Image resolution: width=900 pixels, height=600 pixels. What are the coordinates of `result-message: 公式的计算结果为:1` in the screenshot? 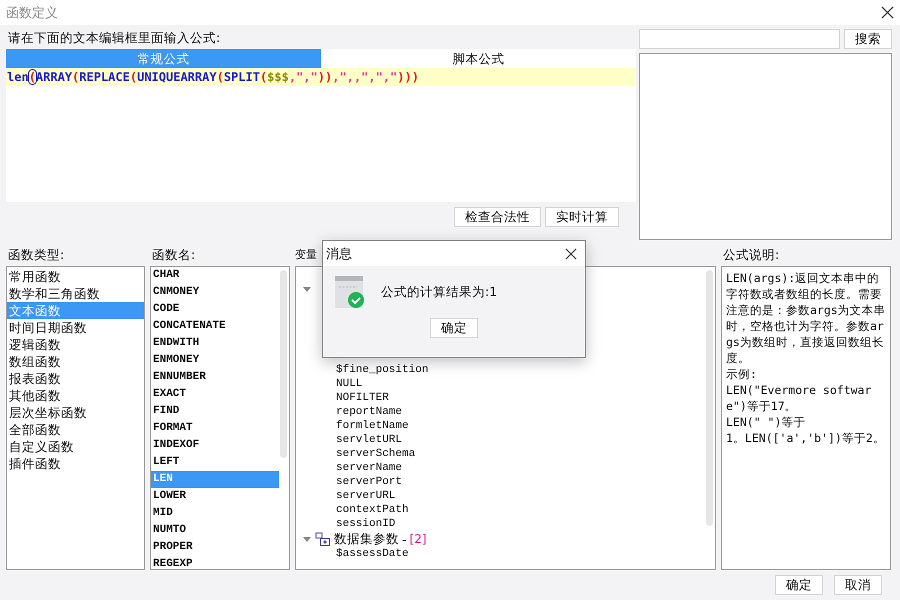 It's located at (439, 292).